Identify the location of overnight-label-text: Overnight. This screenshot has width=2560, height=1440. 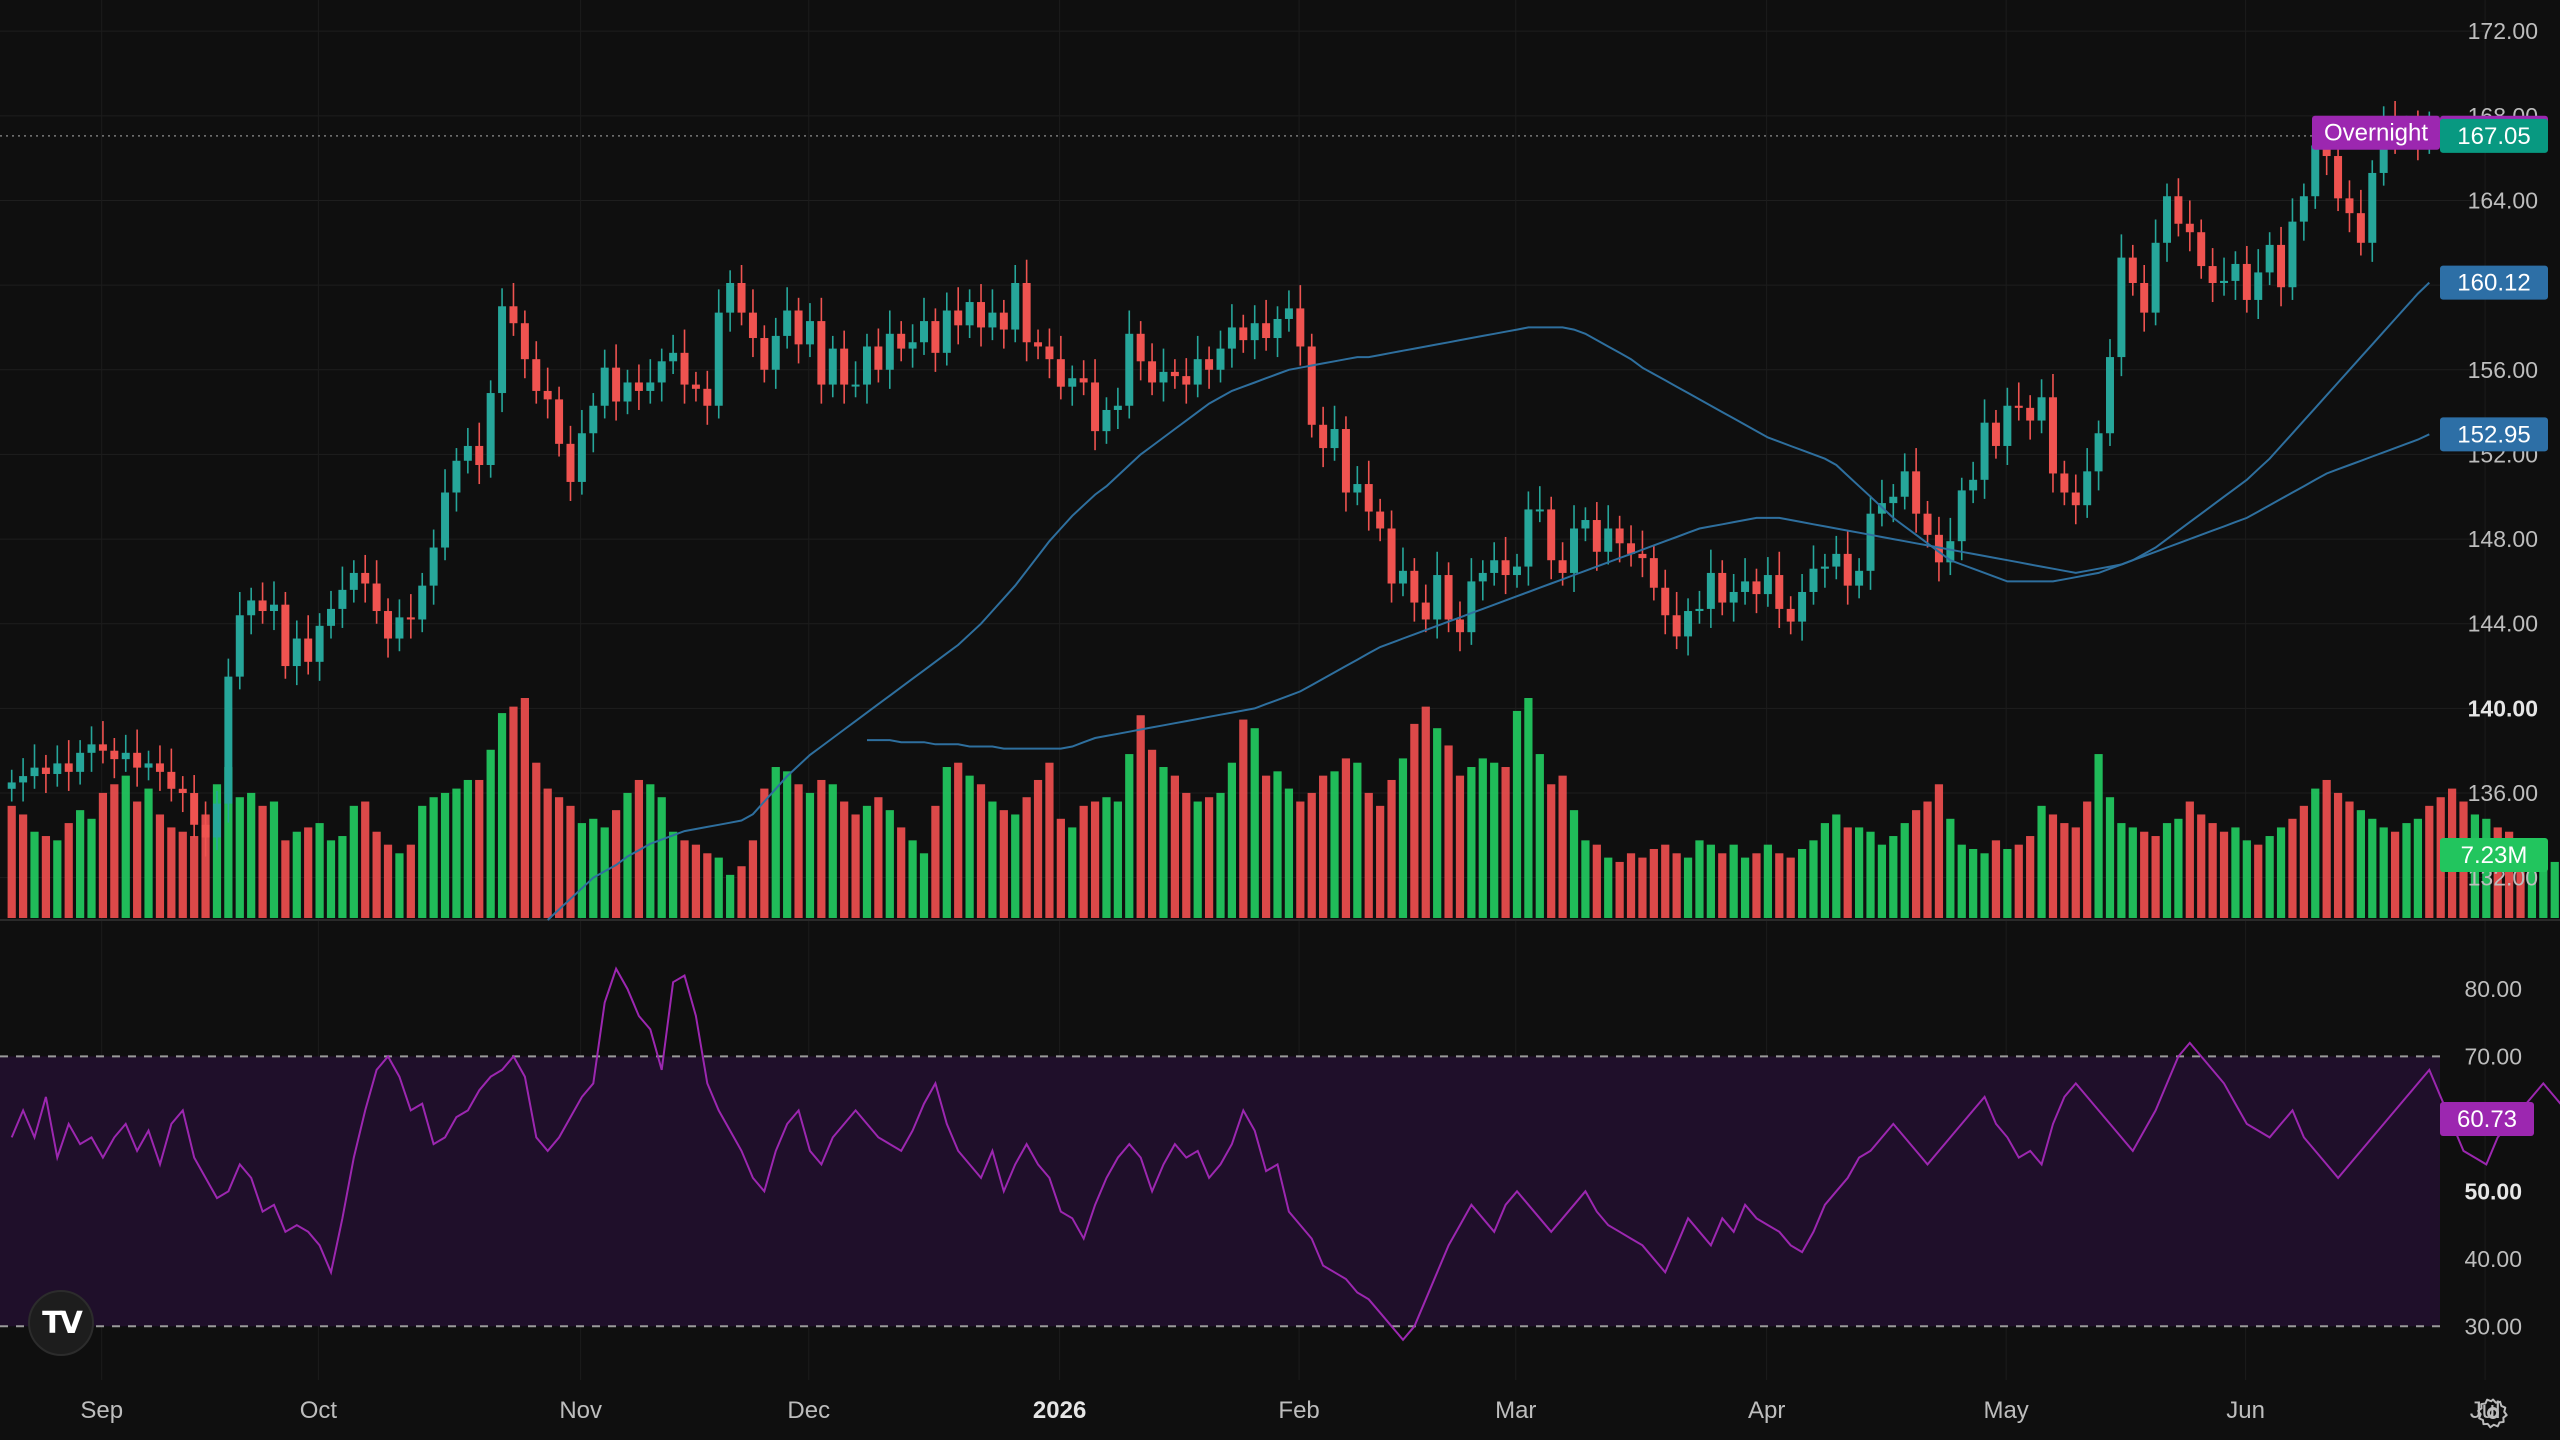
(2376, 133).